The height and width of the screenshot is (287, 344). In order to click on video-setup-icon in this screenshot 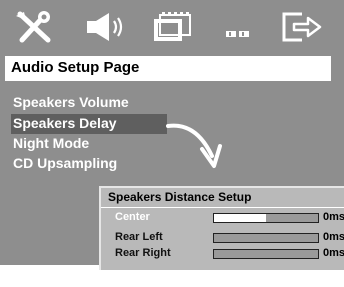, I will do `click(172, 27)`.